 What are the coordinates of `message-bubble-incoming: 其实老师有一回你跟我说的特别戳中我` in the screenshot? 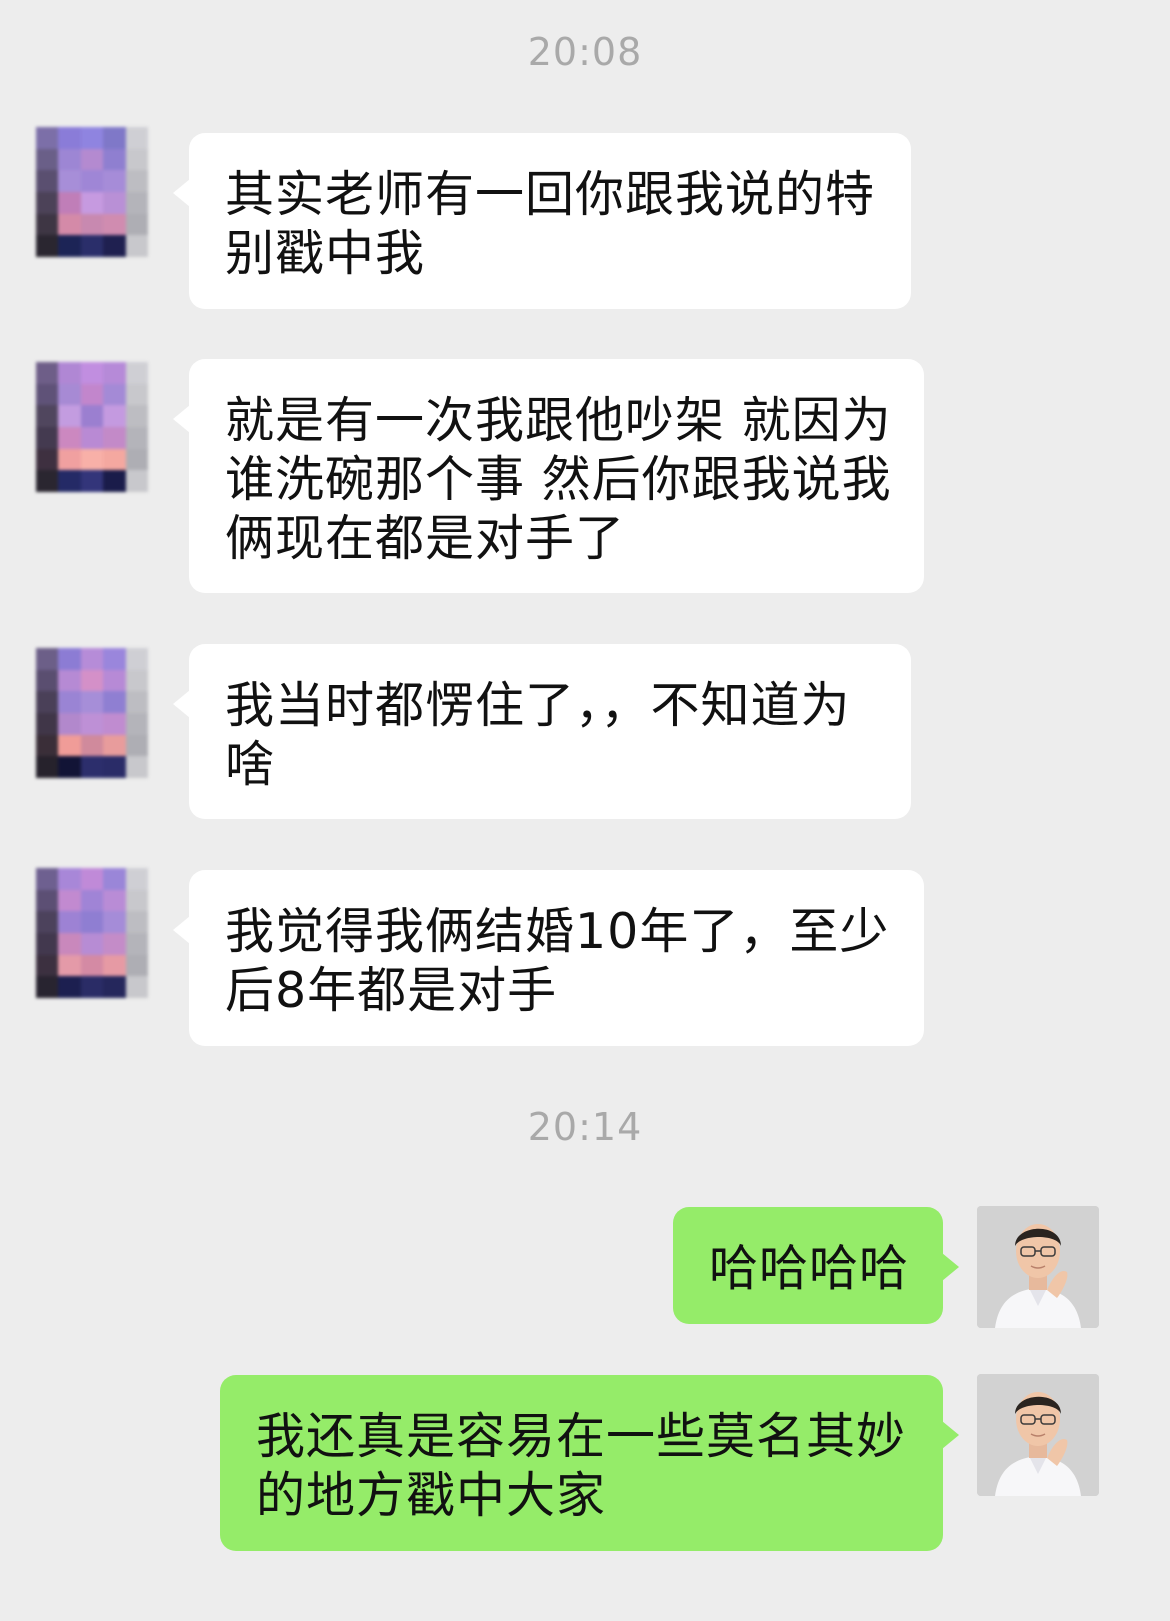 It's located at (542, 221).